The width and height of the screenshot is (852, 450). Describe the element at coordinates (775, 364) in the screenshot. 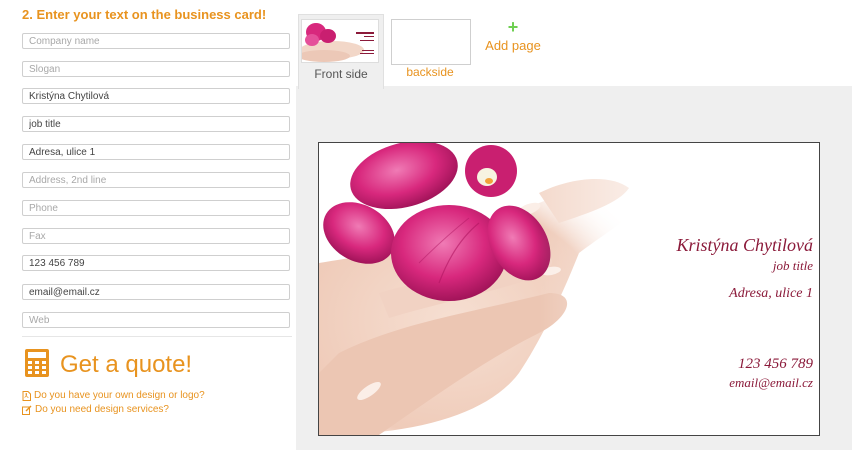

I see `card-phone: 123 456 789` at that location.